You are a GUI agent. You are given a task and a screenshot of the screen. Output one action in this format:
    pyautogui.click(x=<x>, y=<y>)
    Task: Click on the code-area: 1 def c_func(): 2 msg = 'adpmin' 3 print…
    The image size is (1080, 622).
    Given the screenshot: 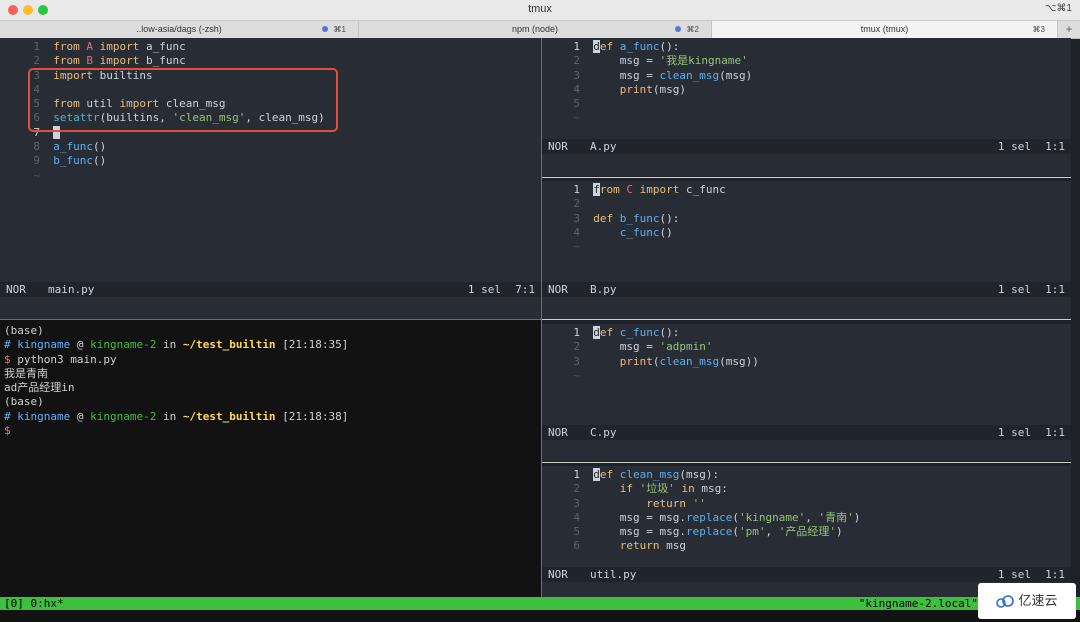 What is the action you would take?
    pyautogui.click(x=650, y=354)
    